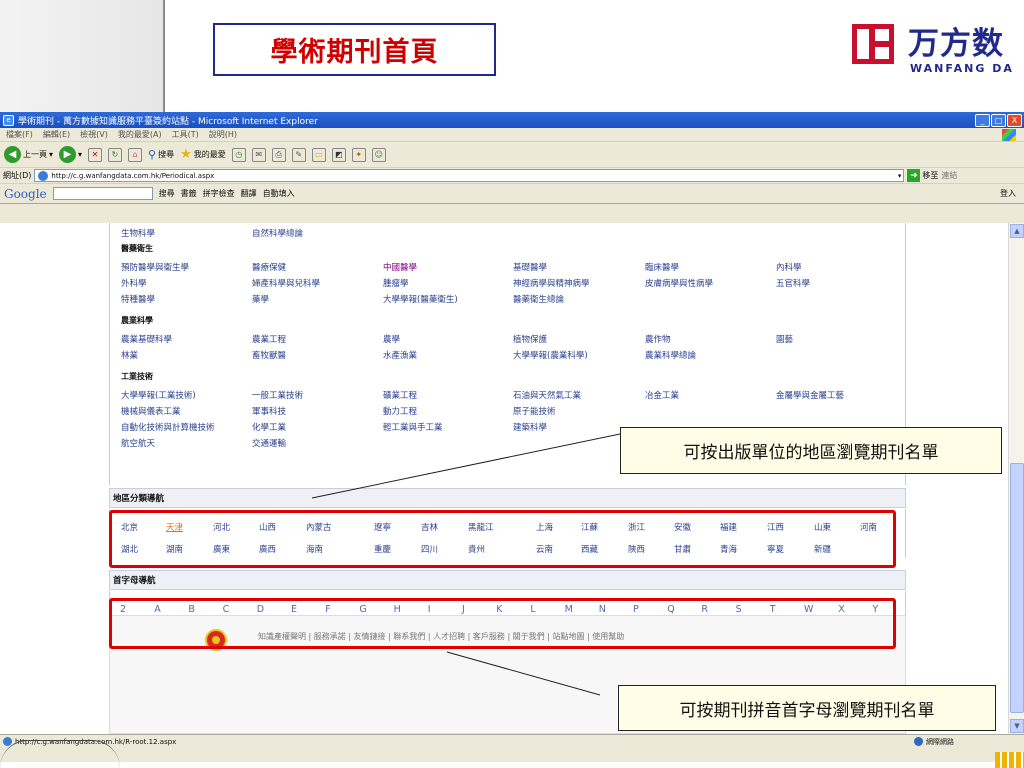 This screenshot has height=768, width=1024. What do you see at coordinates (811, 450) in the screenshot?
I see `region-callout: 可按出版單位的地區瀏覽期刊名單` at bounding box center [811, 450].